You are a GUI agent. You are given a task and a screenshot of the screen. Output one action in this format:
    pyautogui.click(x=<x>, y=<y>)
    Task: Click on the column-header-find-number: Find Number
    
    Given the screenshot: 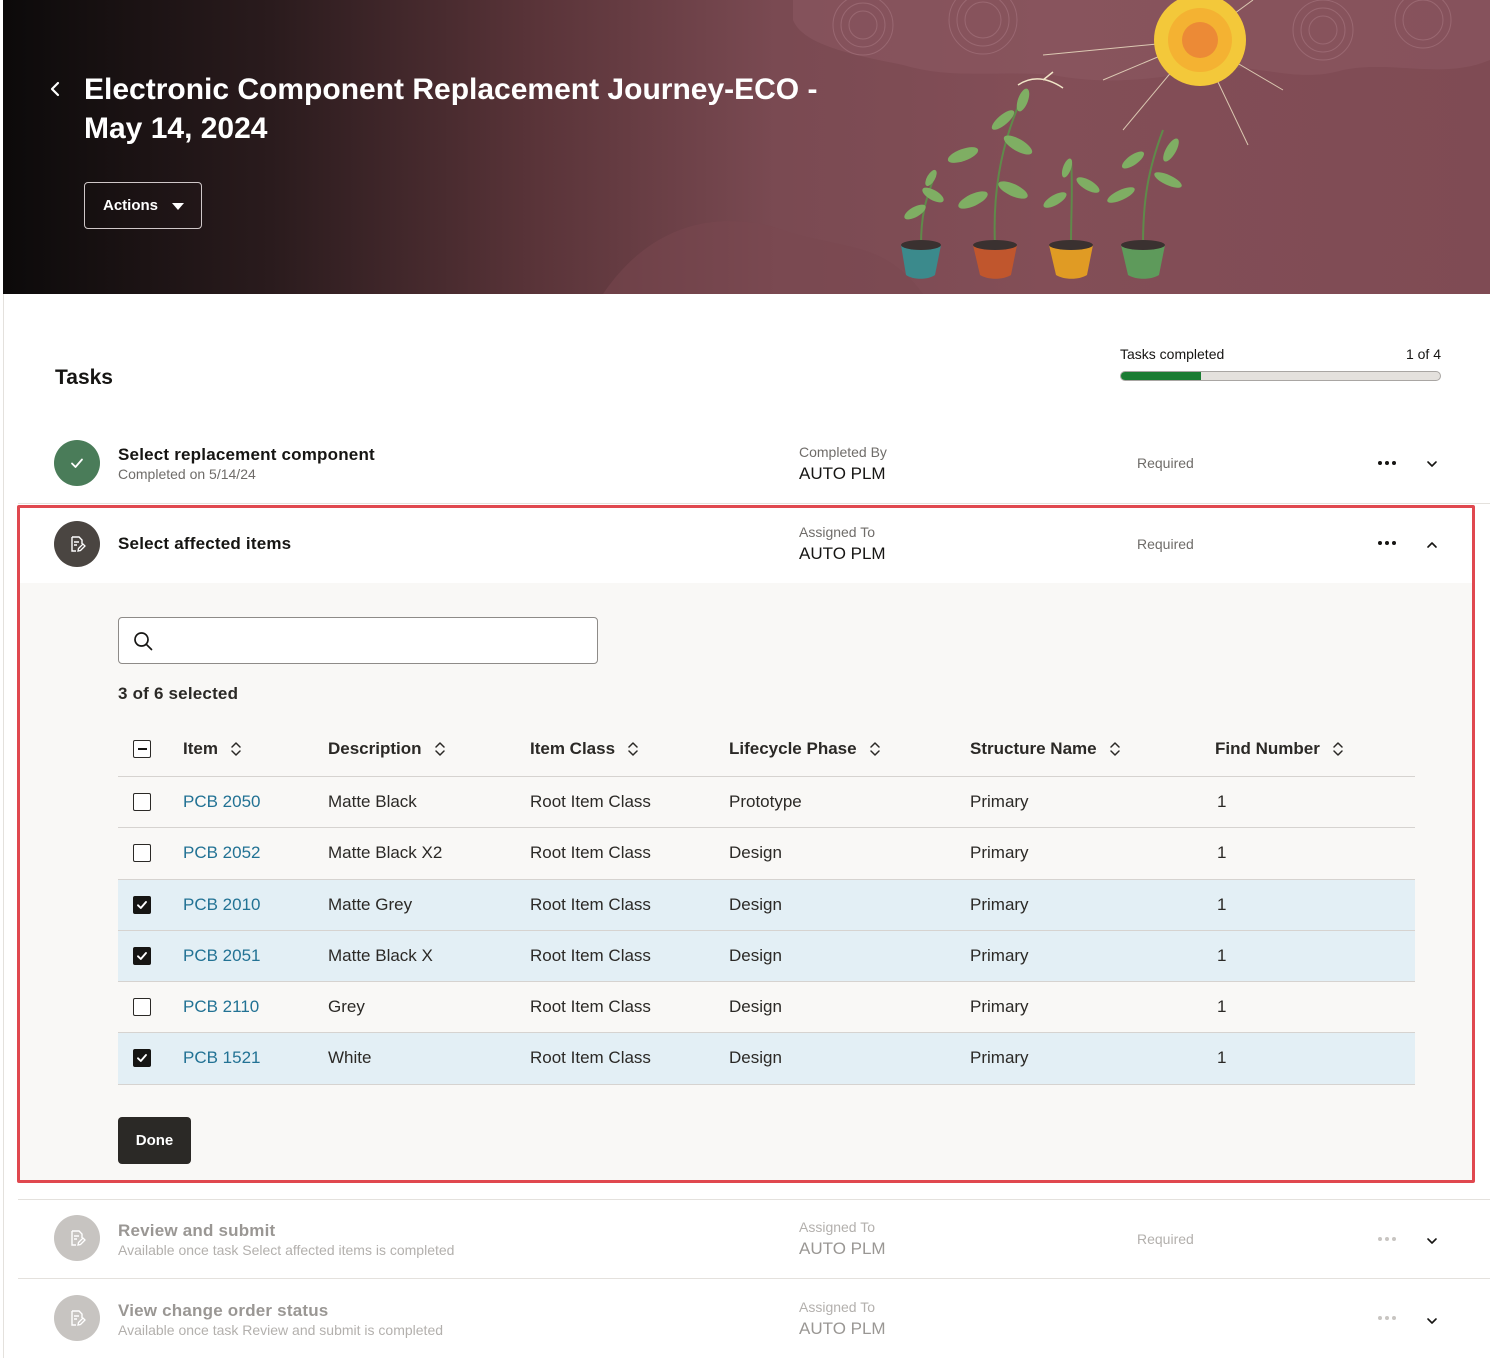 What is the action you would take?
    pyautogui.click(x=1279, y=749)
    